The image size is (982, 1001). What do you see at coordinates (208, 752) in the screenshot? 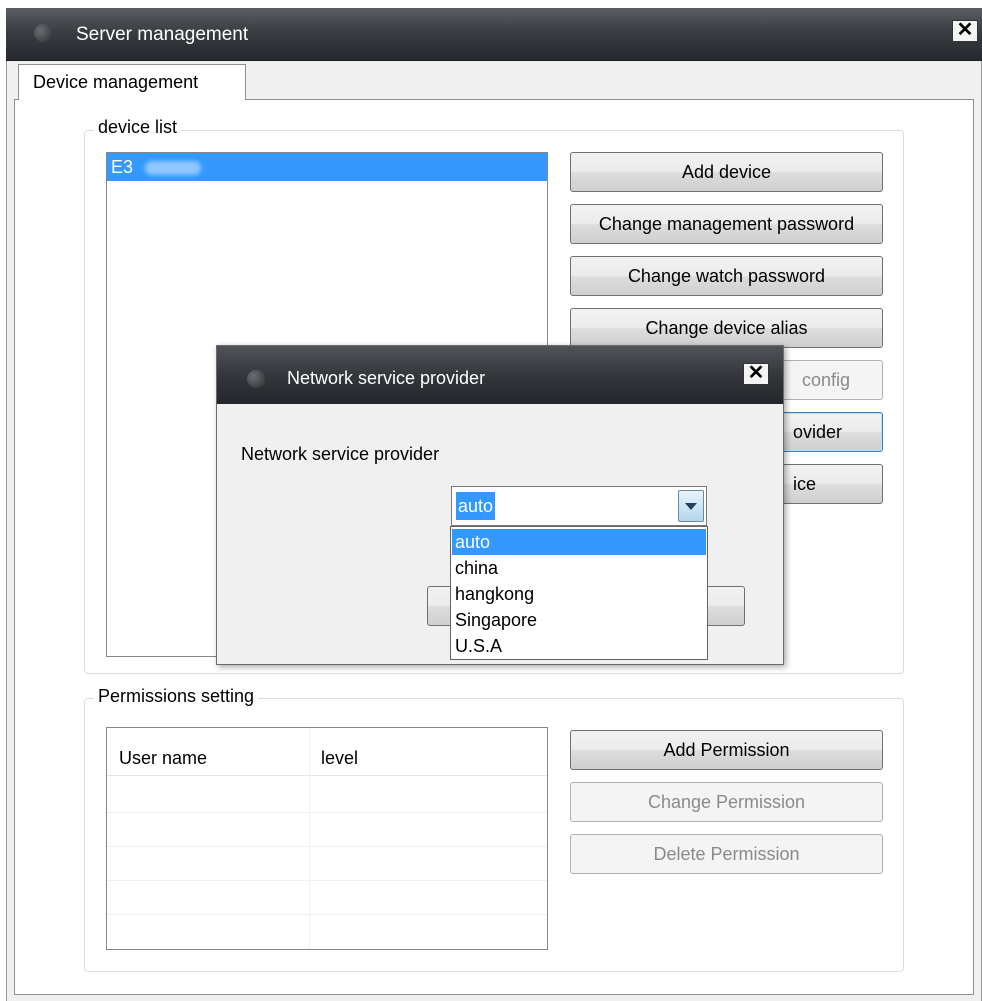
I see `column-header-user-name: User name` at bounding box center [208, 752].